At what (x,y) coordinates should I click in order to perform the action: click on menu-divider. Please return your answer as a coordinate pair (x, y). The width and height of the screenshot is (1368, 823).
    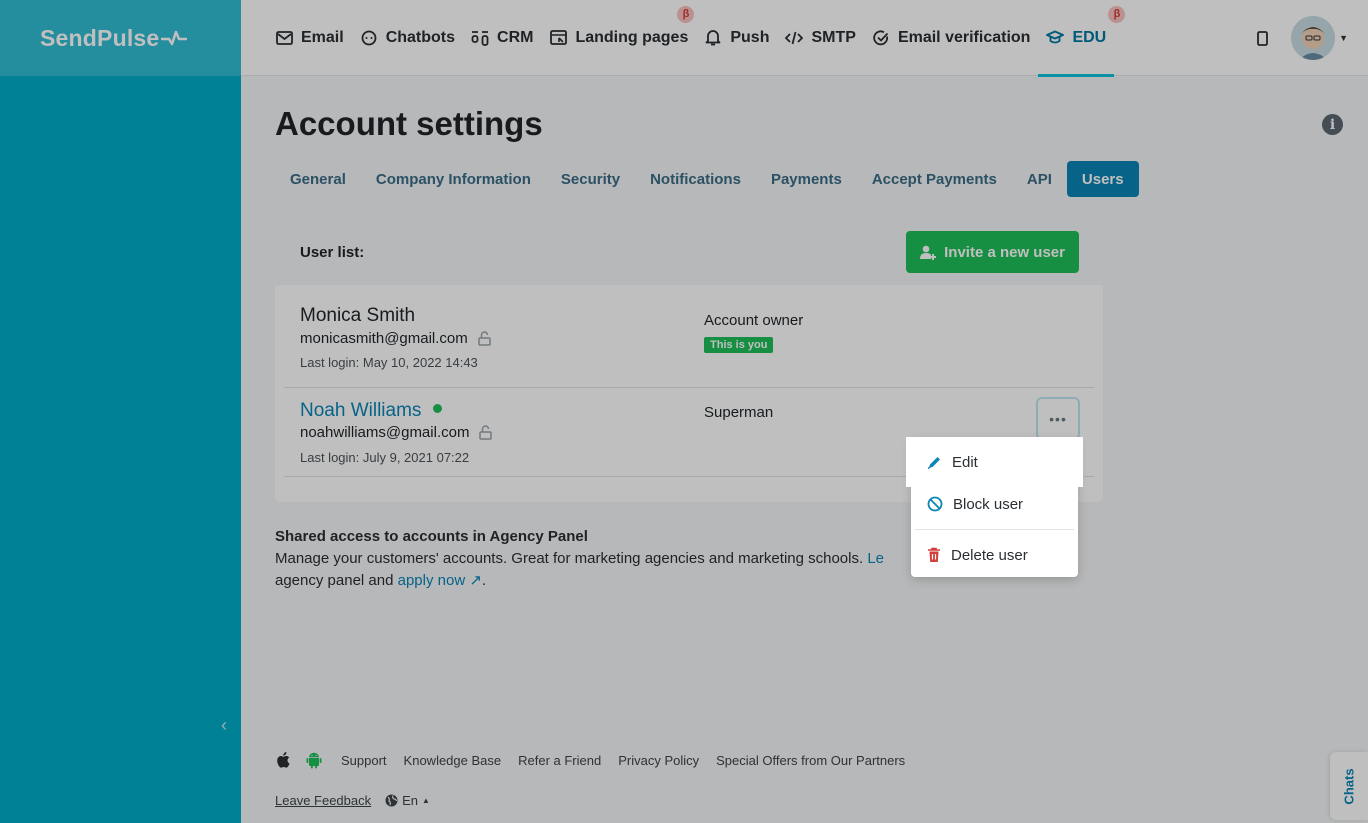
    Looking at the image, I should click on (994, 529).